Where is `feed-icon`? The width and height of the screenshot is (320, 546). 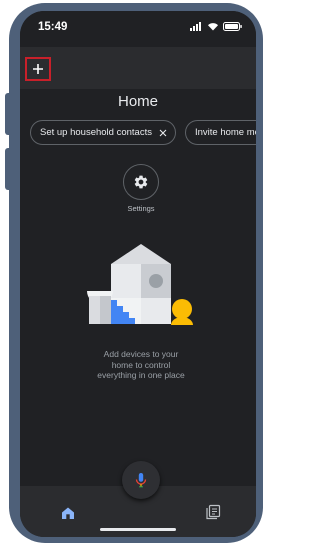
feed-icon is located at coordinates (213, 512).